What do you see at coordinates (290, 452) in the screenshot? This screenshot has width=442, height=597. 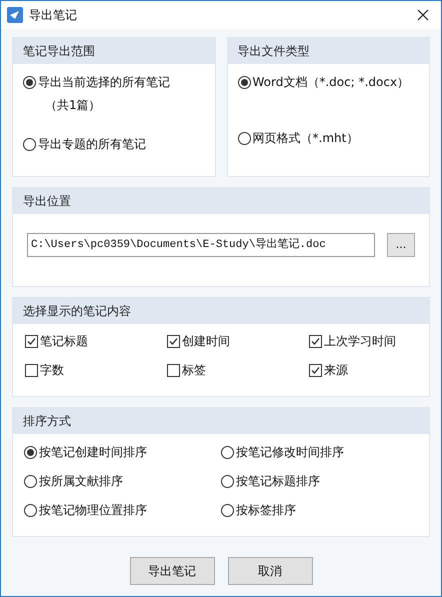 I see `option-label: 按笔记修改时间排序` at bounding box center [290, 452].